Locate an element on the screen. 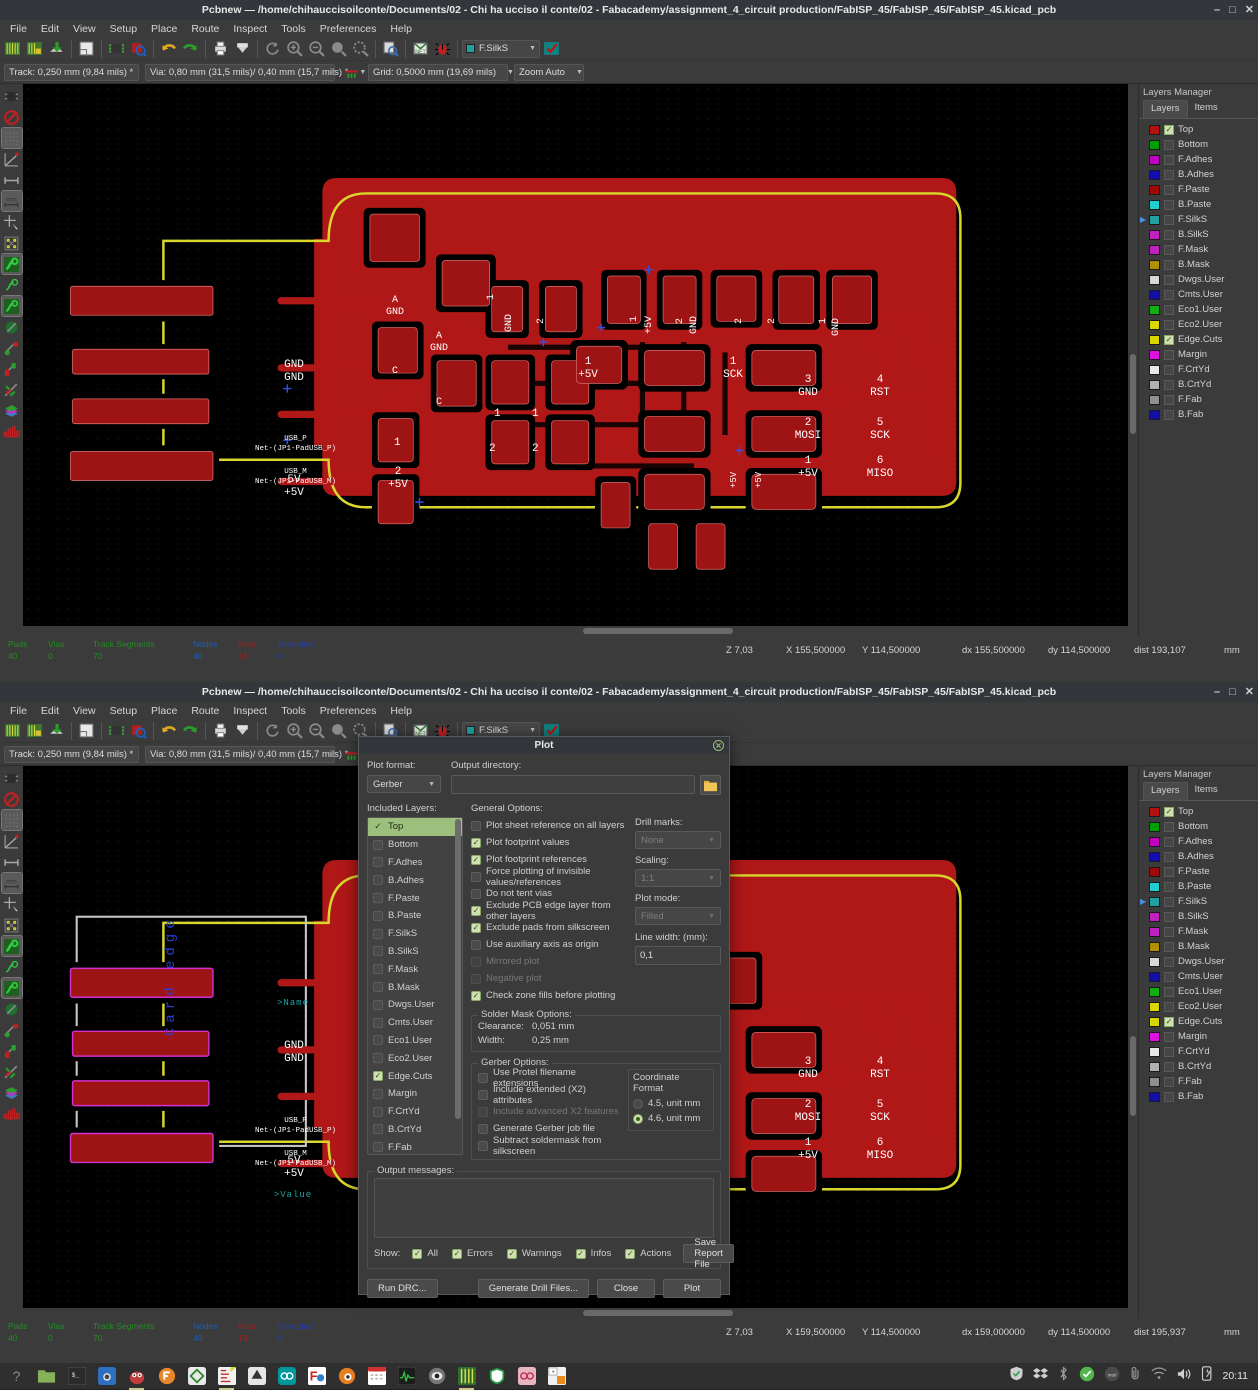  drc-bug-icon is located at coordinates (442, 48).